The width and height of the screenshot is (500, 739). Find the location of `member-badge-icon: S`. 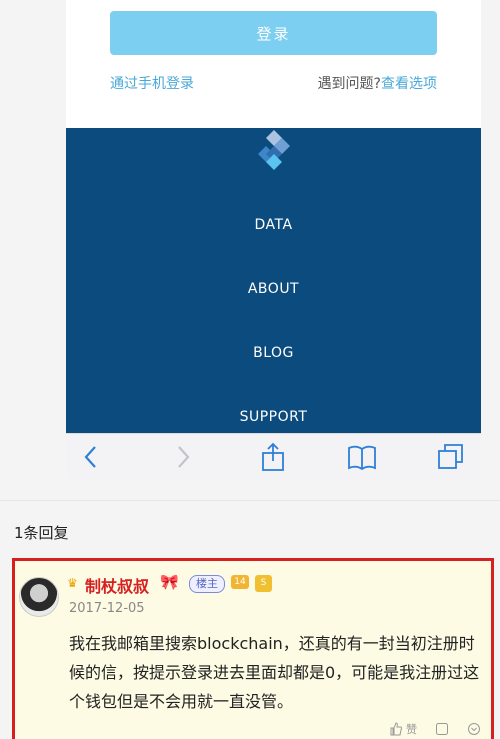

member-badge-icon: S is located at coordinates (263, 583).